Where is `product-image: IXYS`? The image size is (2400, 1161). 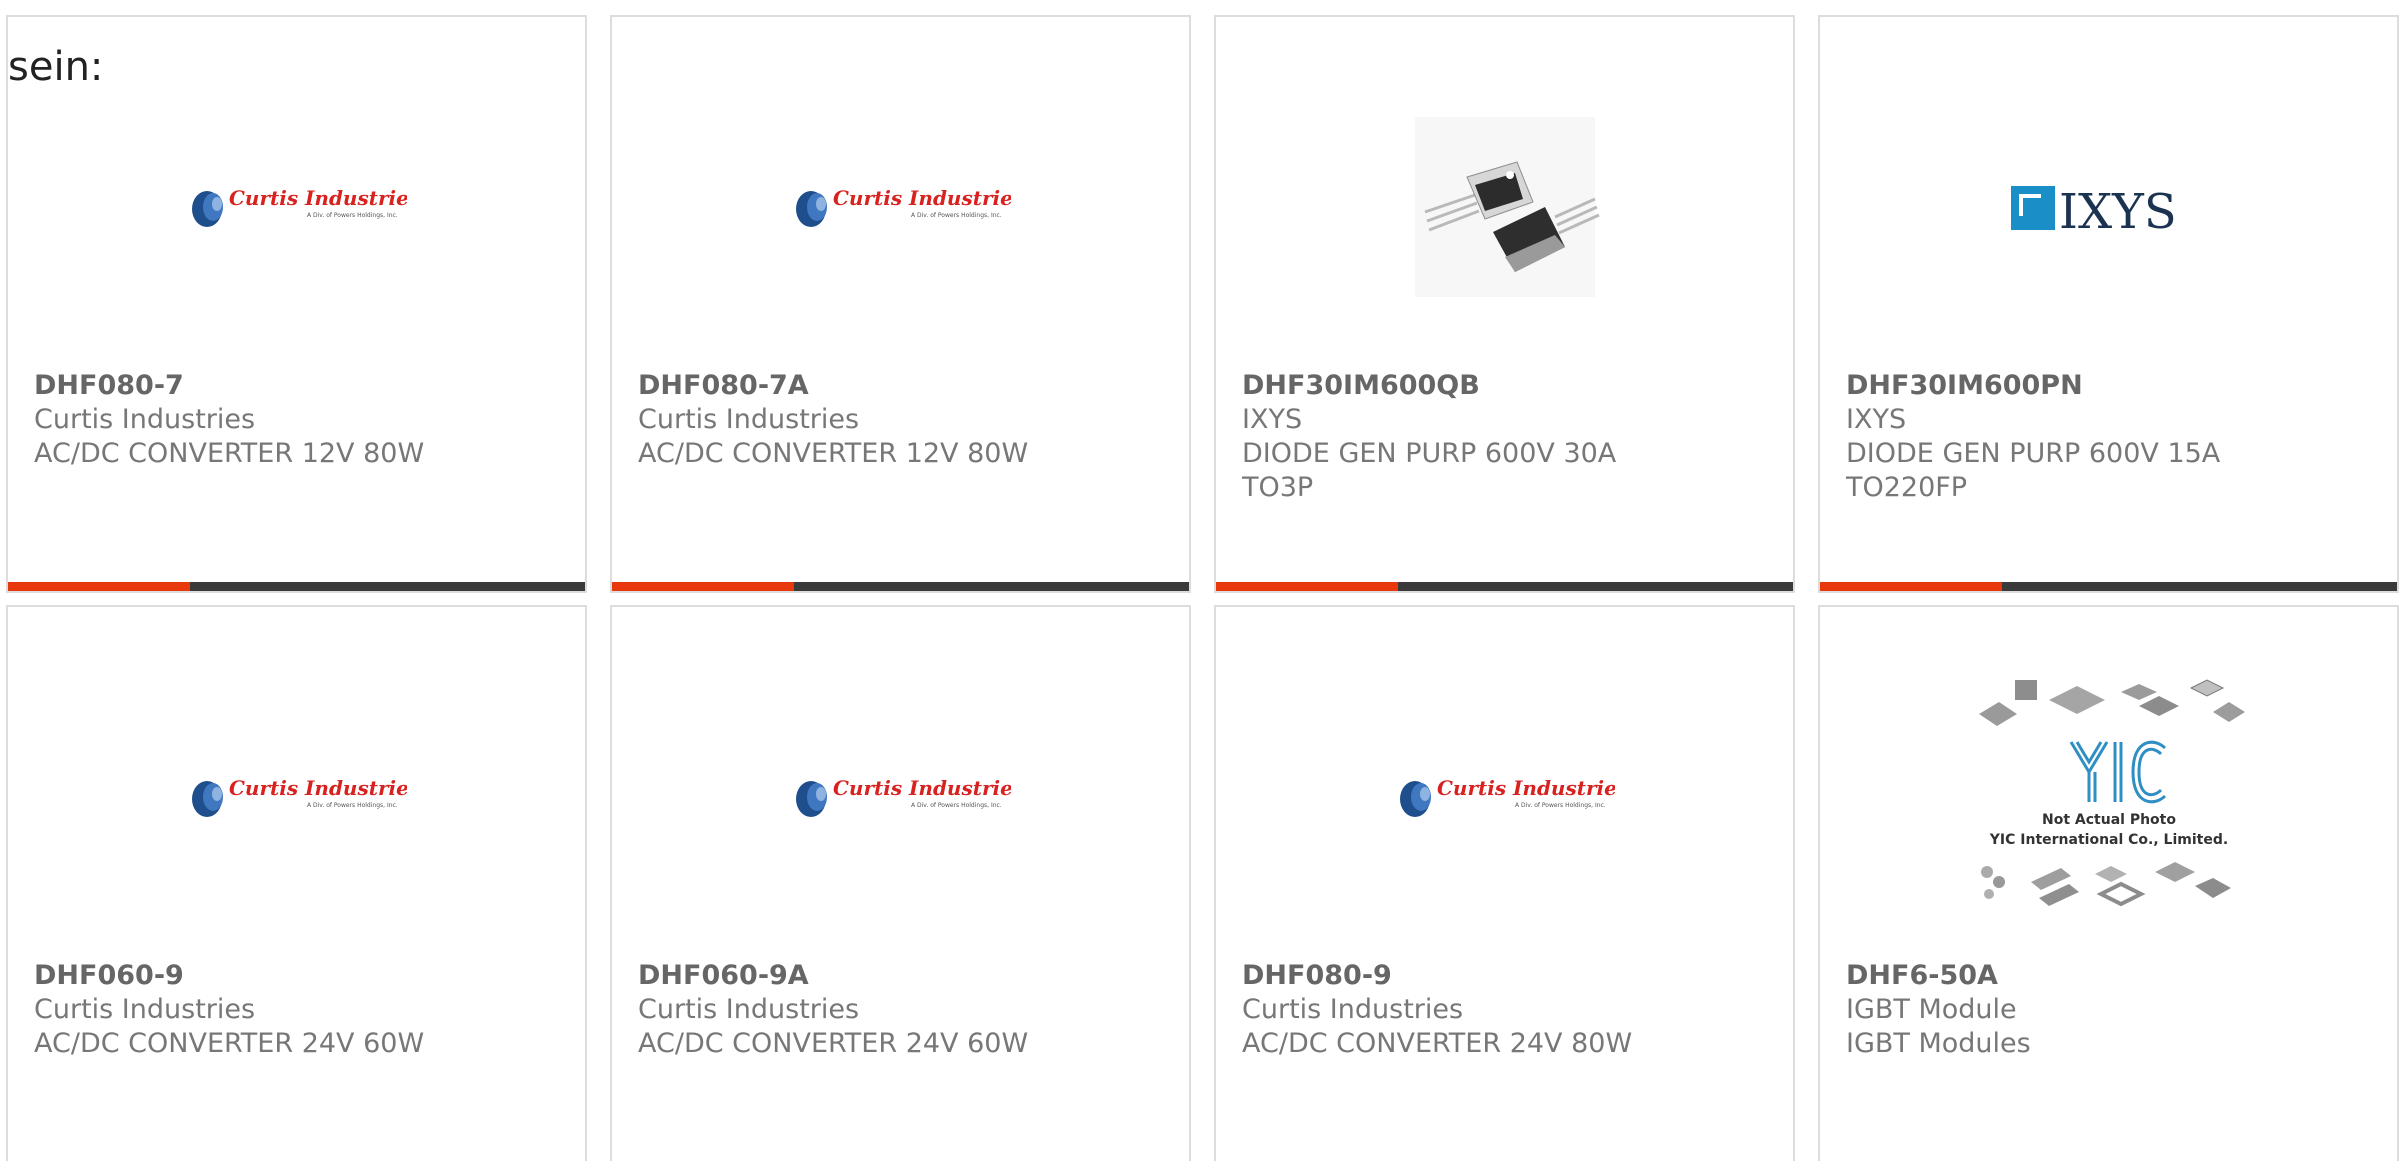
product-image: IXYS is located at coordinates (2108, 207).